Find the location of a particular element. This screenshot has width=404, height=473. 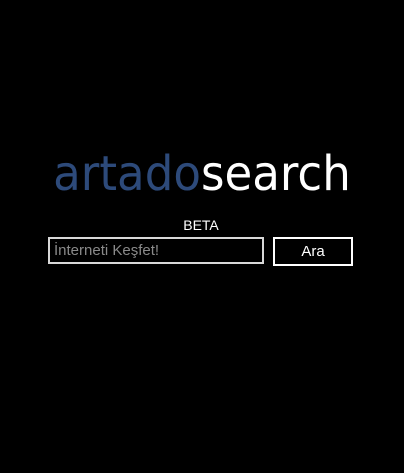

logo-text-search: search is located at coordinates (275, 174).